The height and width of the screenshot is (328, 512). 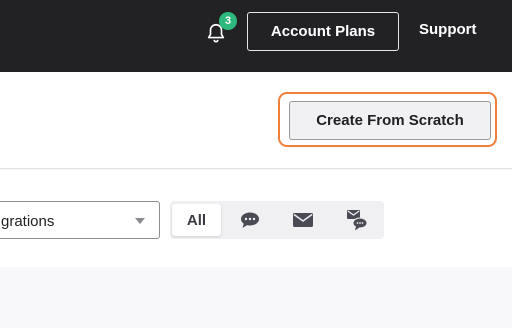 What do you see at coordinates (228, 21) in the screenshot?
I see `notification-count-badge: 3` at bounding box center [228, 21].